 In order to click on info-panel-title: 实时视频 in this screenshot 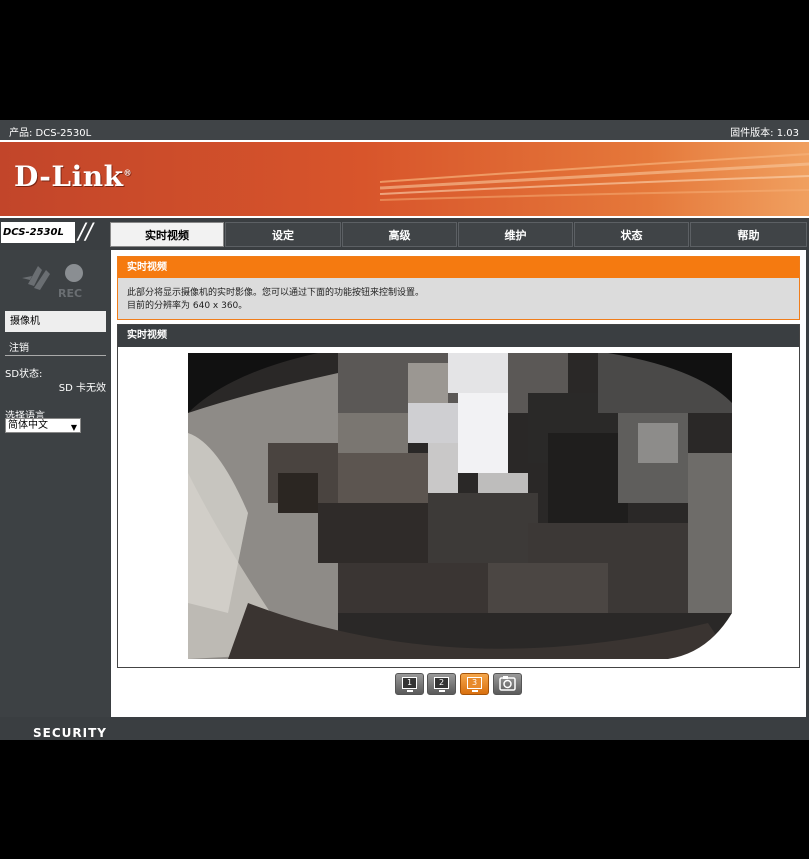, I will do `click(458, 267)`.